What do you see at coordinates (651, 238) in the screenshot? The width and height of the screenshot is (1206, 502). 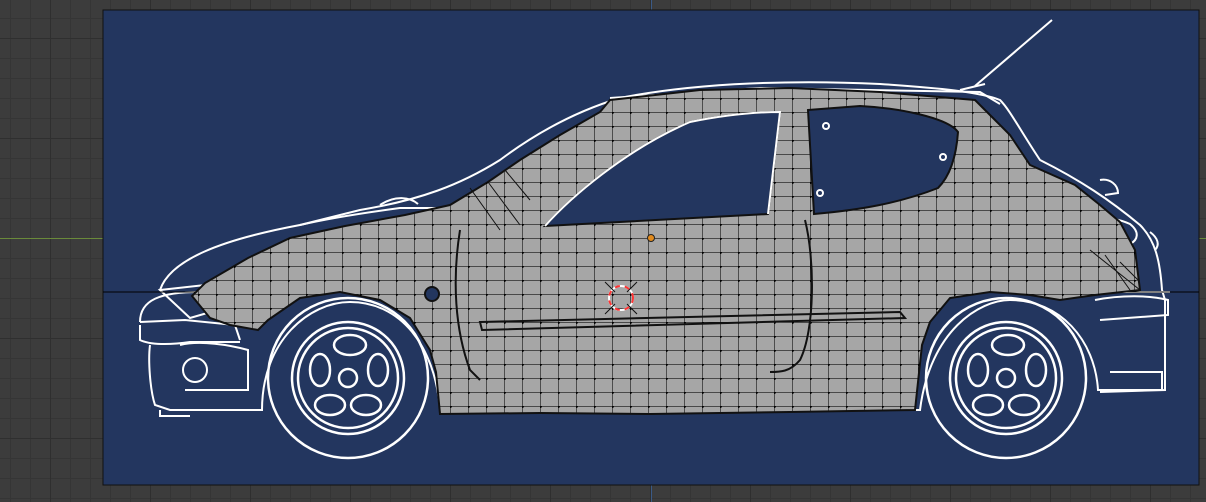 I see `object-origin-point` at bounding box center [651, 238].